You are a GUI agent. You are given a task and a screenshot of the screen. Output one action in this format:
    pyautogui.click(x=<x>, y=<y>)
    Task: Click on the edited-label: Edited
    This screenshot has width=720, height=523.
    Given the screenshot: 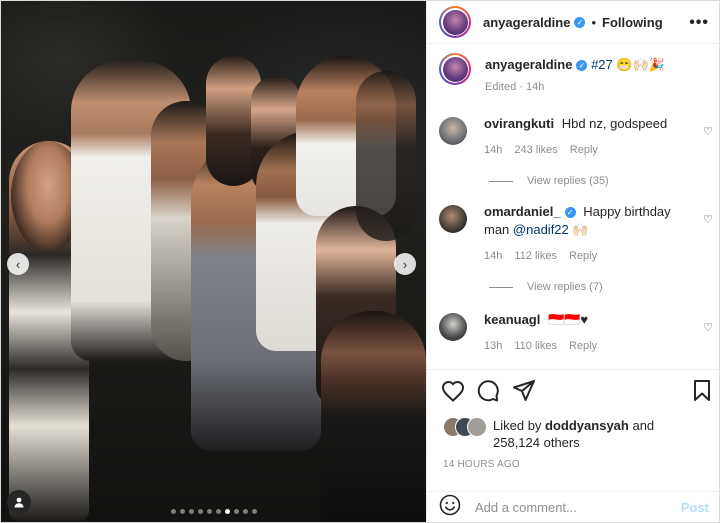 What is the action you would take?
    pyautogui.click(x=501, y=87)
    